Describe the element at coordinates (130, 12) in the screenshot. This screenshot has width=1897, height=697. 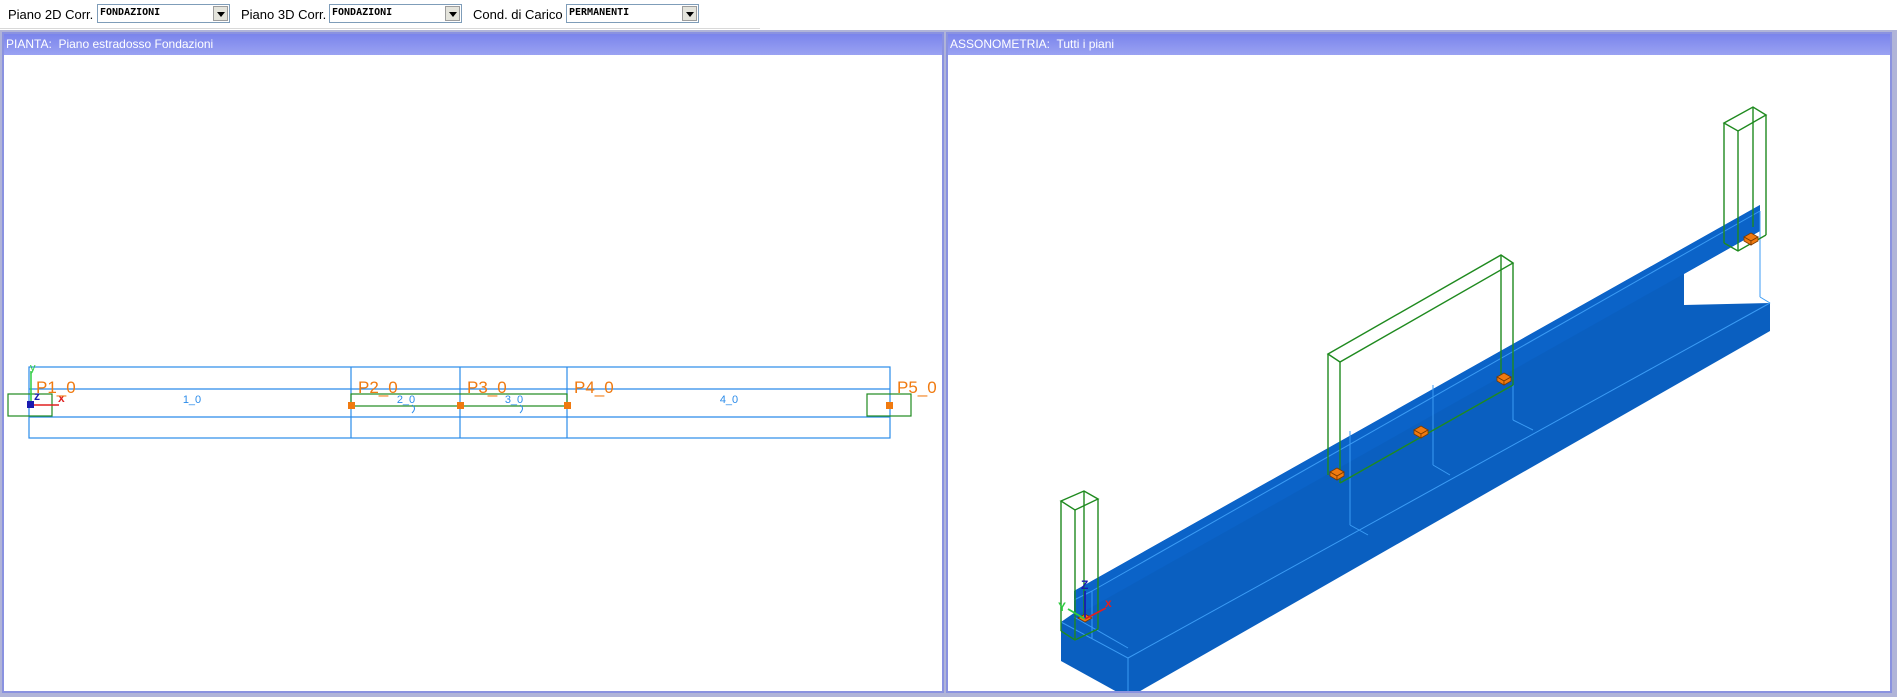
I see `plane-2d-value: FONDAZIONI` at that location.